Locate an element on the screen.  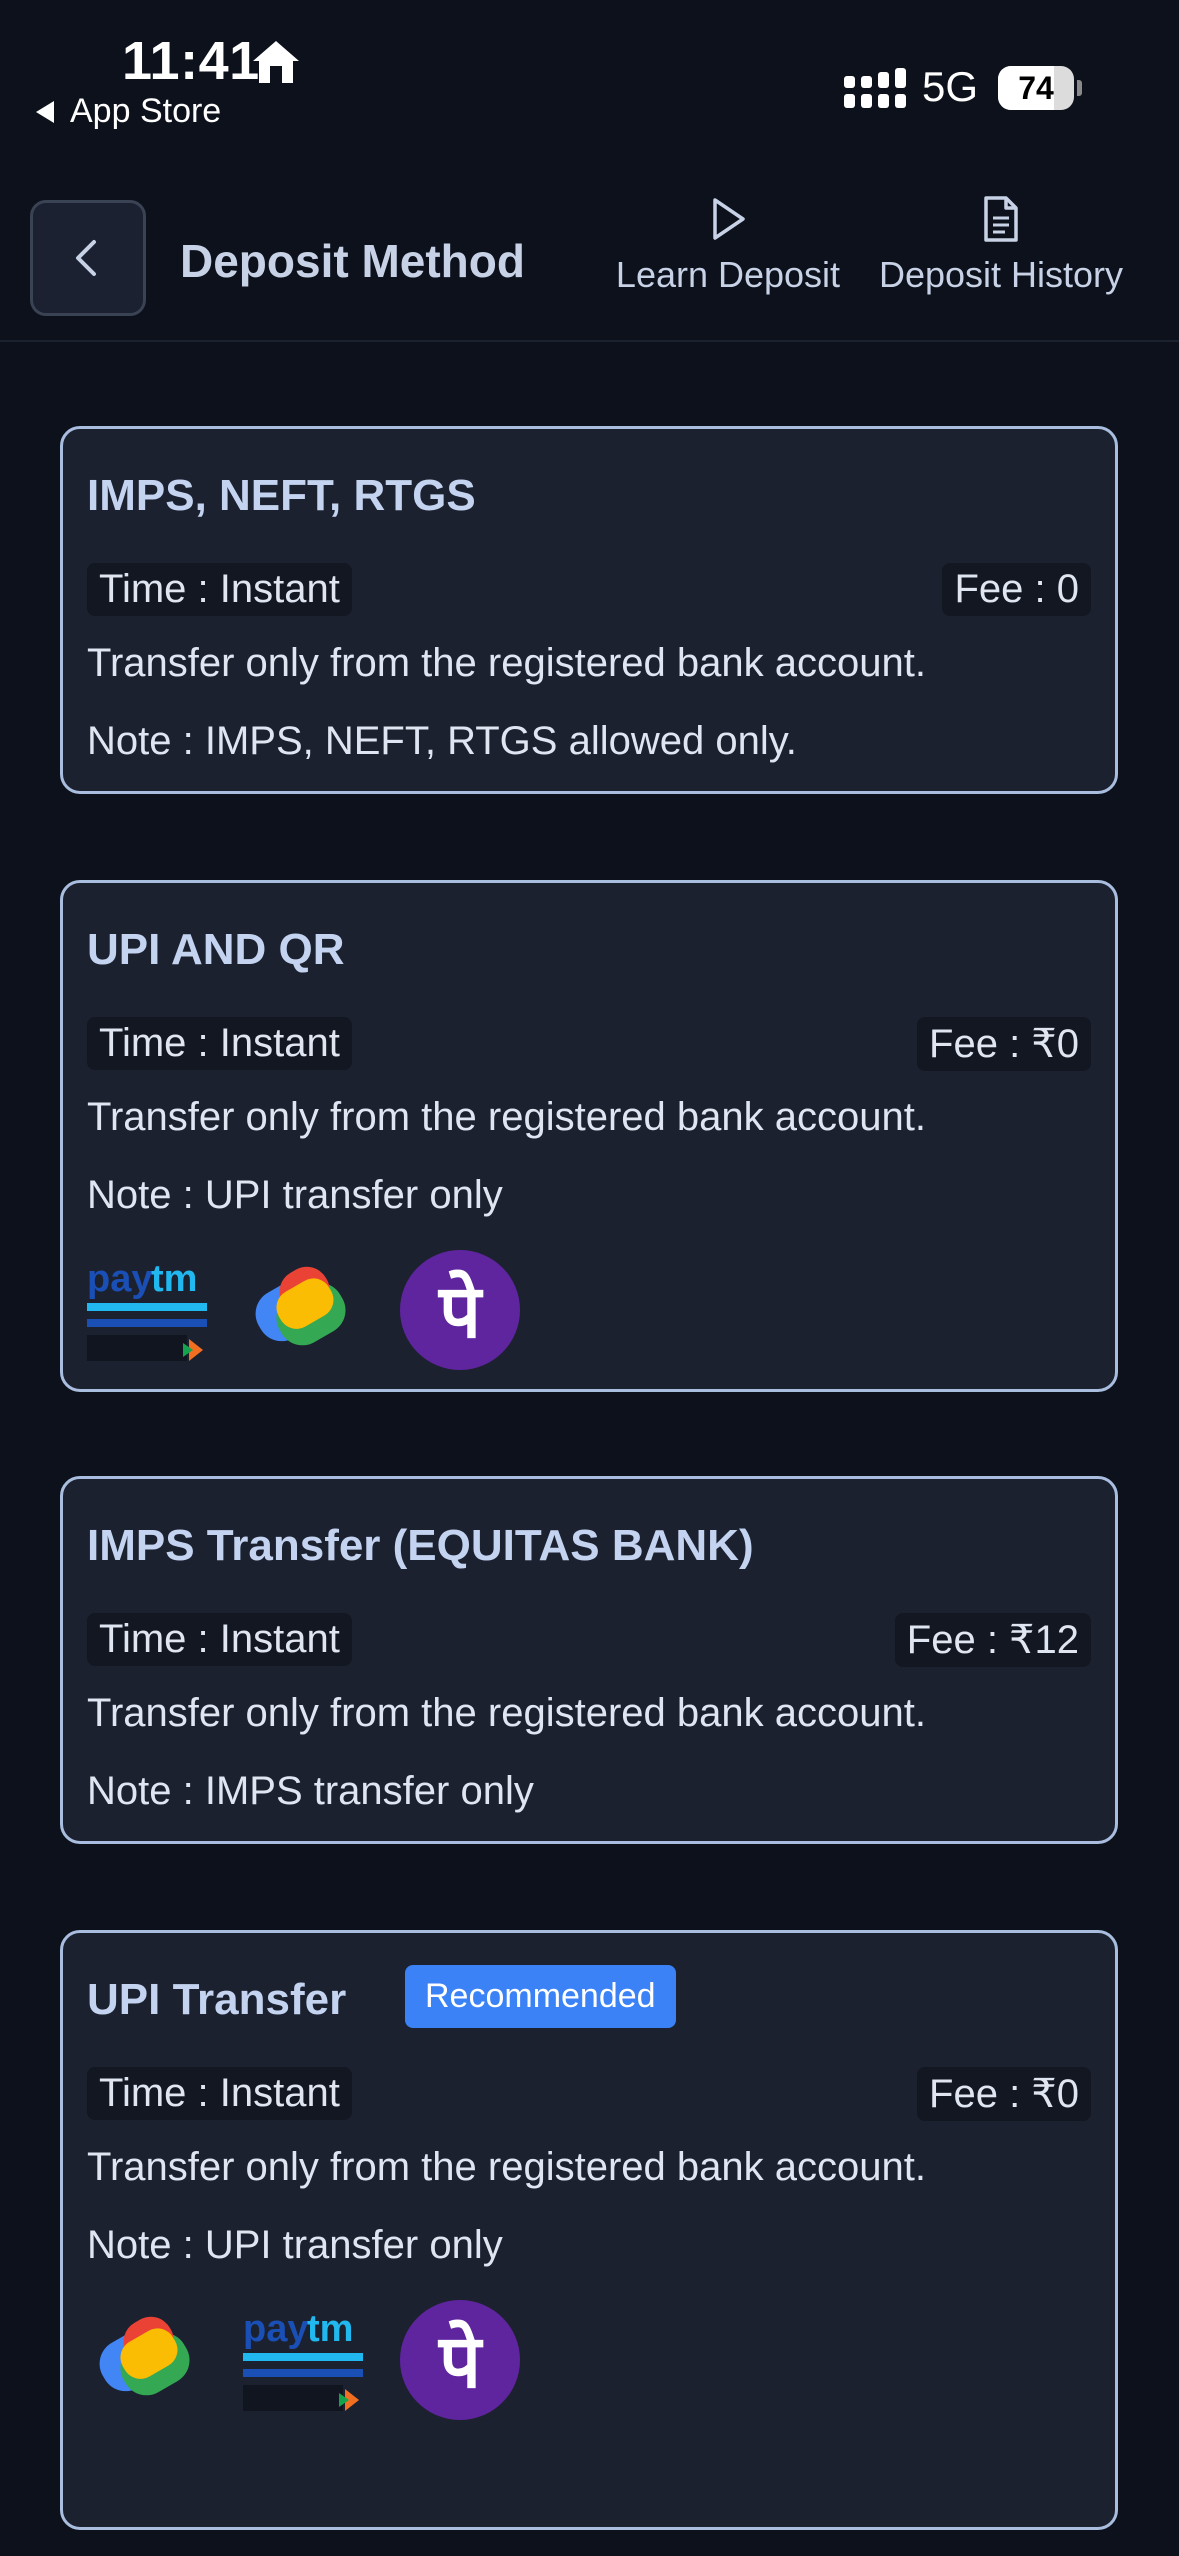
learn-deposit-button: Learn Deposit is located at coordinates (728, 245).